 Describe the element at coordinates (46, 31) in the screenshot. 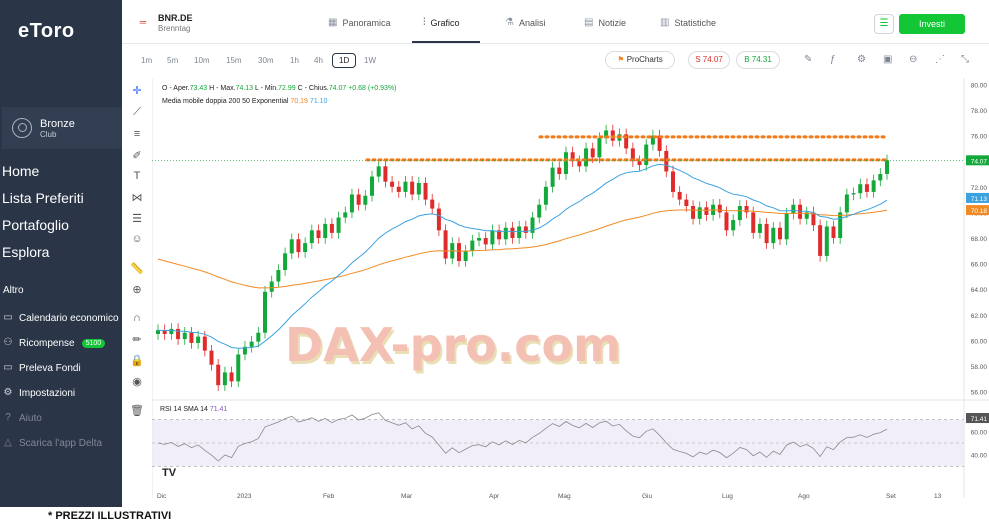

I see `etoro-logo: eToro` at that location.